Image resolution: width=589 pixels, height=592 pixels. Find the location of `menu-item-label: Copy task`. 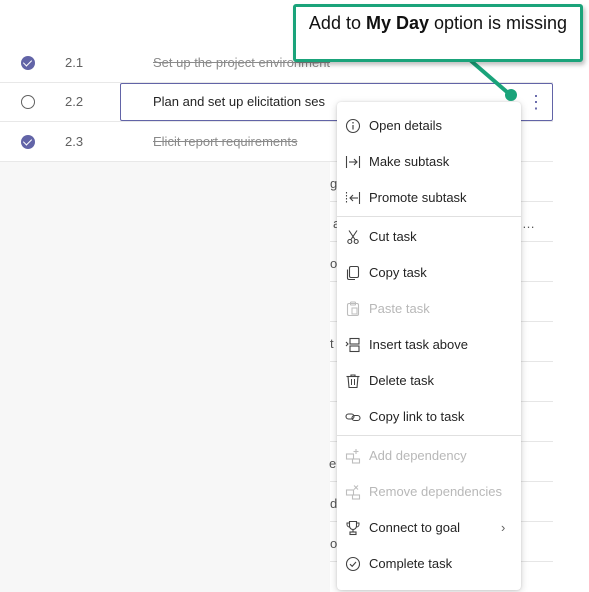

menu-item-label: Copy task is located at coordinates (398, 272).